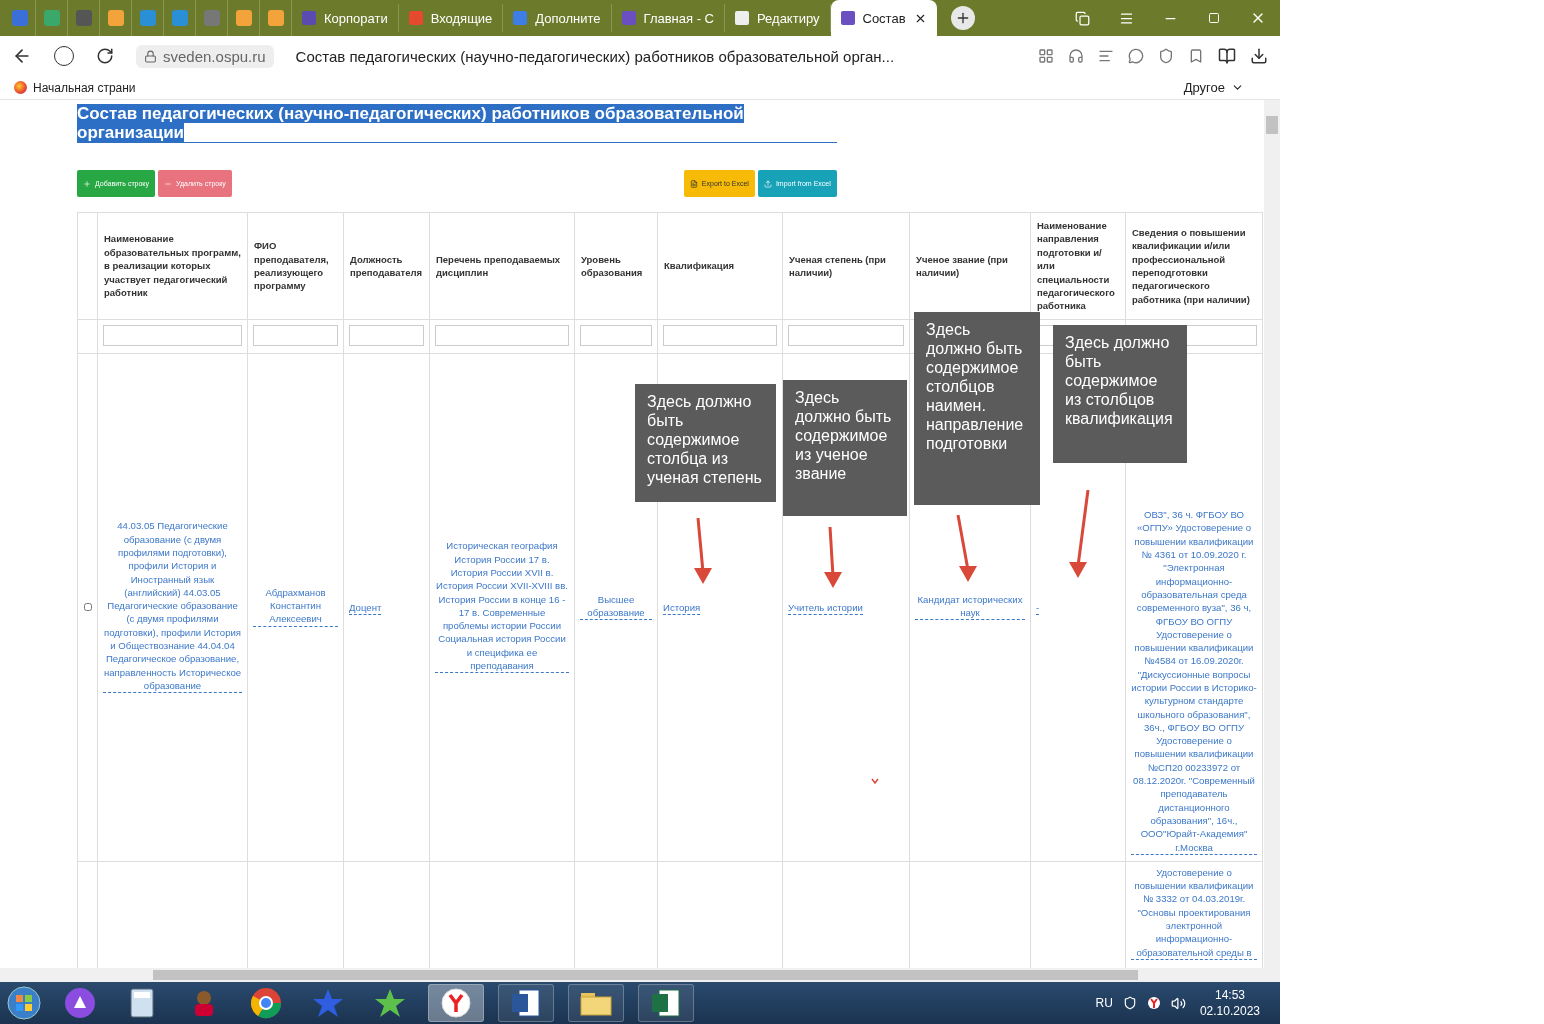  What do you see at coordinates (105, 56) in the screenshot?
I see `refresh-icon` at bounding box center [105, 56].